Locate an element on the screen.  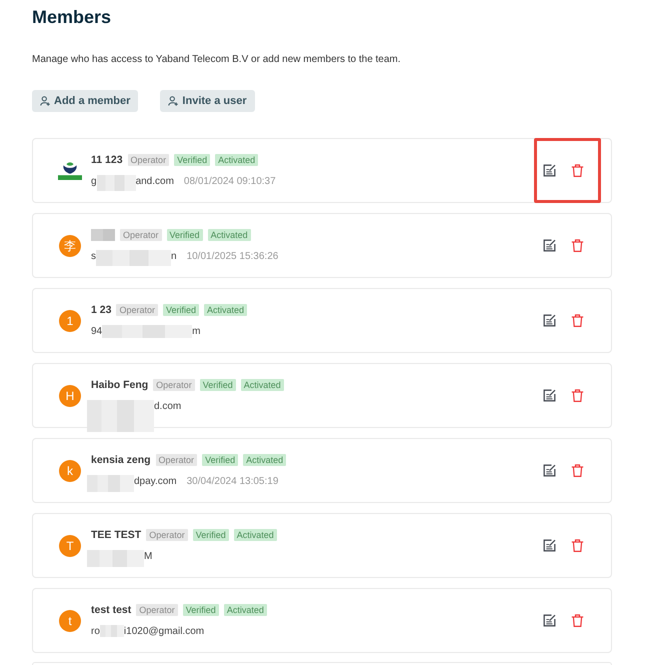
email-fragment: n is located at coordinates (174, 257).